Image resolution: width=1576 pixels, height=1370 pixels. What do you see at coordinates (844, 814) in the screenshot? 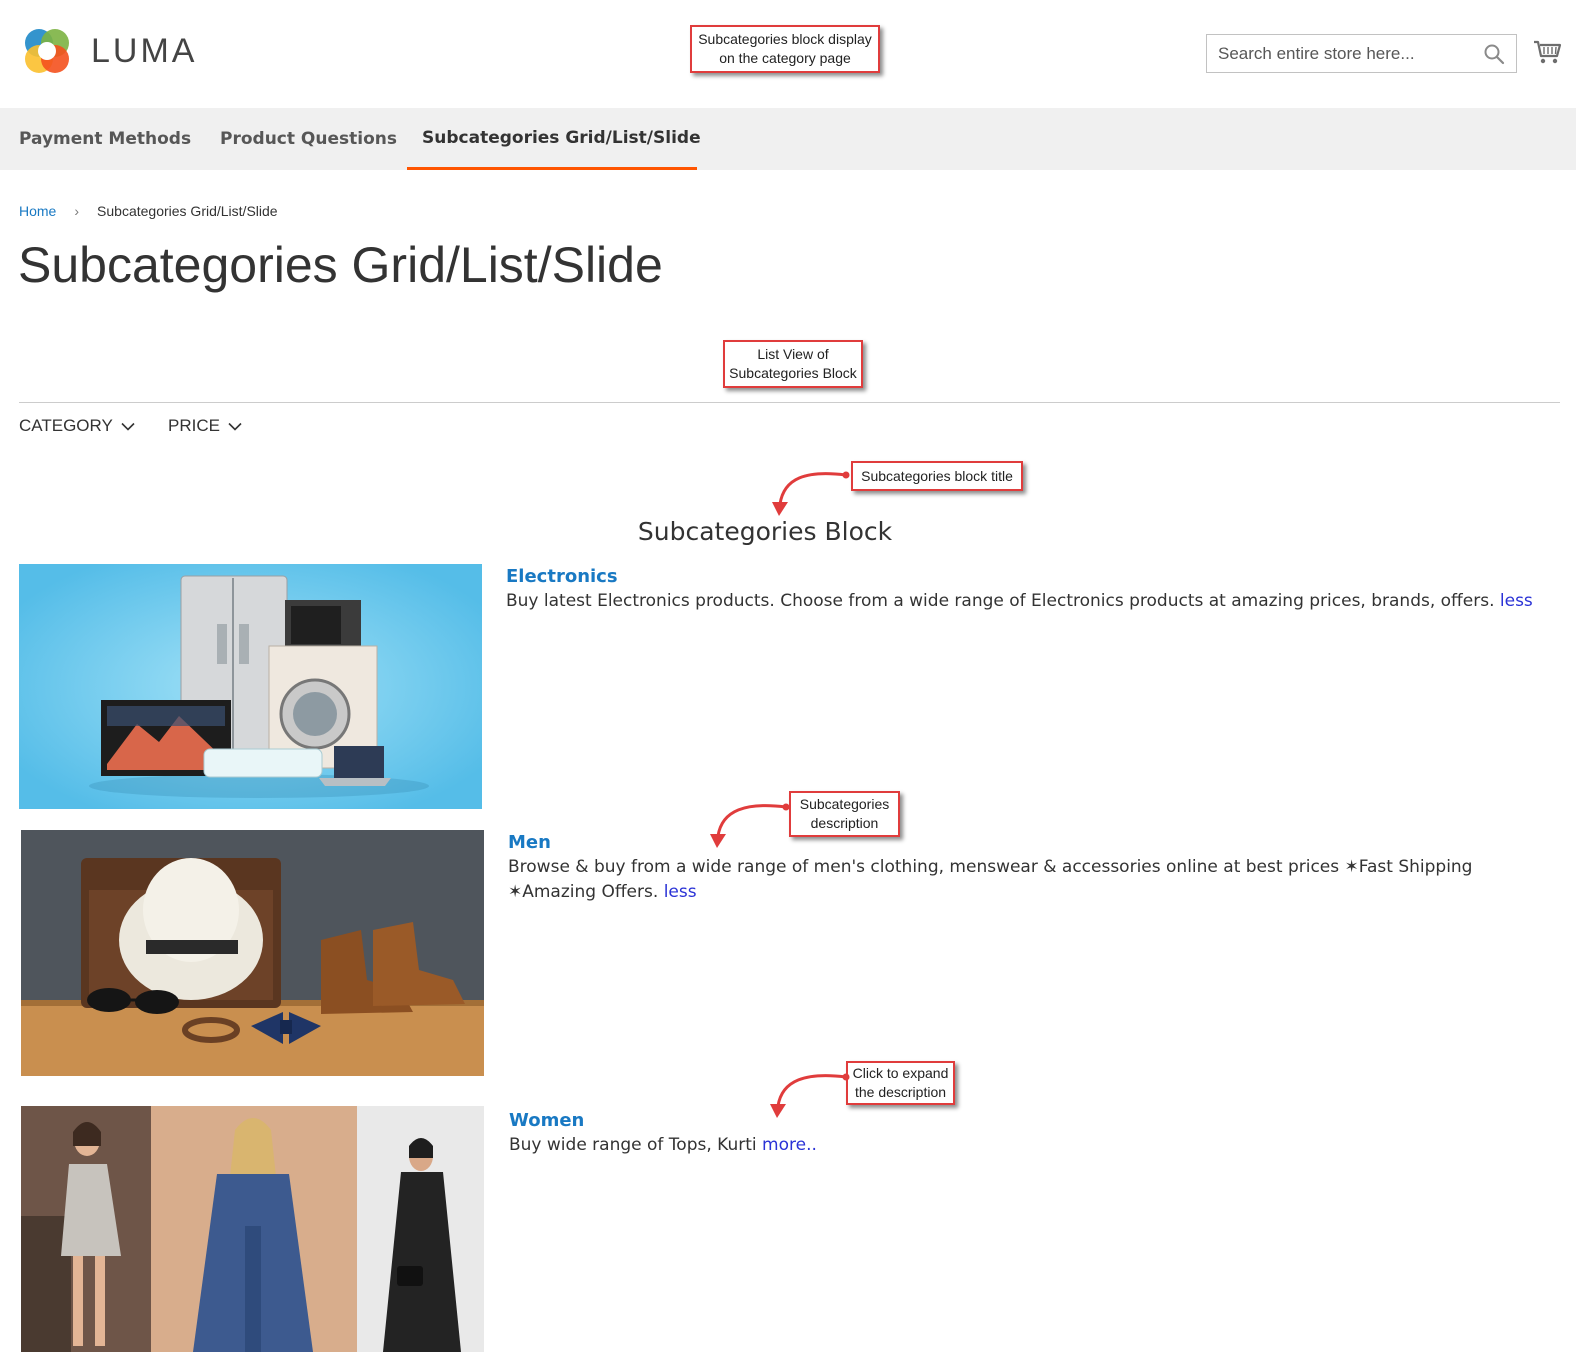
I see `annotation-description: Subcategories description` at bounding box center [844, 814].